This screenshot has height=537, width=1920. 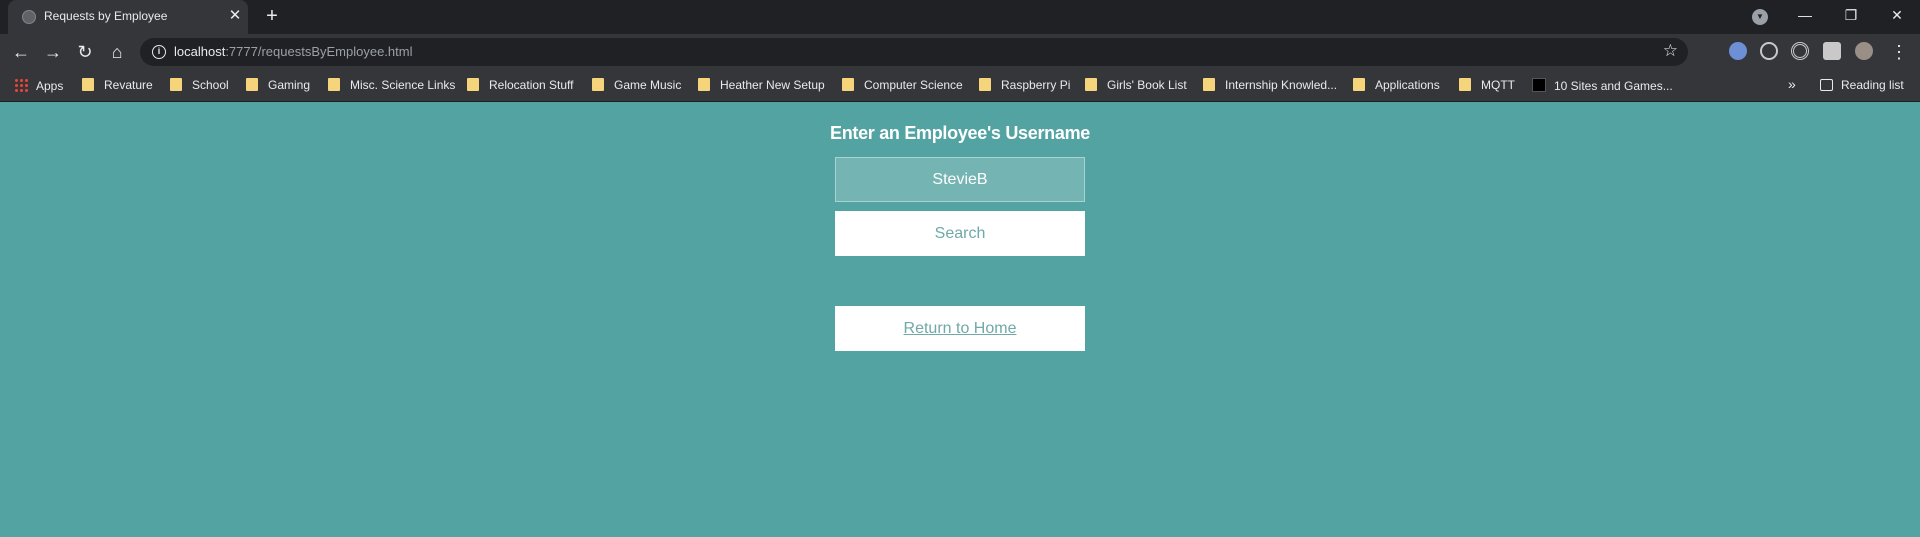 What do you see at coordinates (761, 87) in the screenshot?
I see `bookmark-folder: Heather New Setup` at bounding box center [761, 87].